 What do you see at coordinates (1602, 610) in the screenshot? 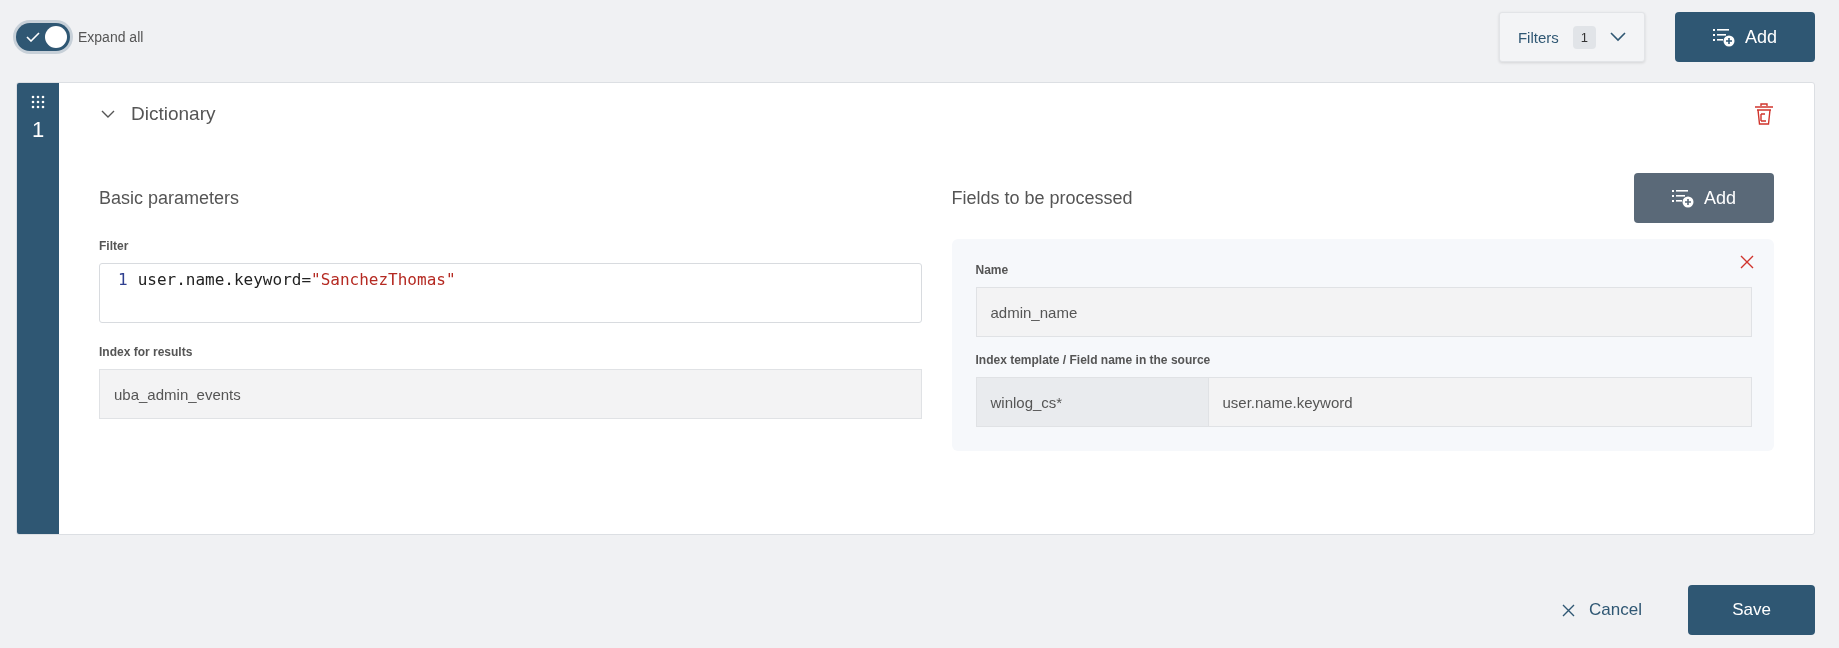
I see `cancel-button: Cancel` at bounding box center [1602, 610].